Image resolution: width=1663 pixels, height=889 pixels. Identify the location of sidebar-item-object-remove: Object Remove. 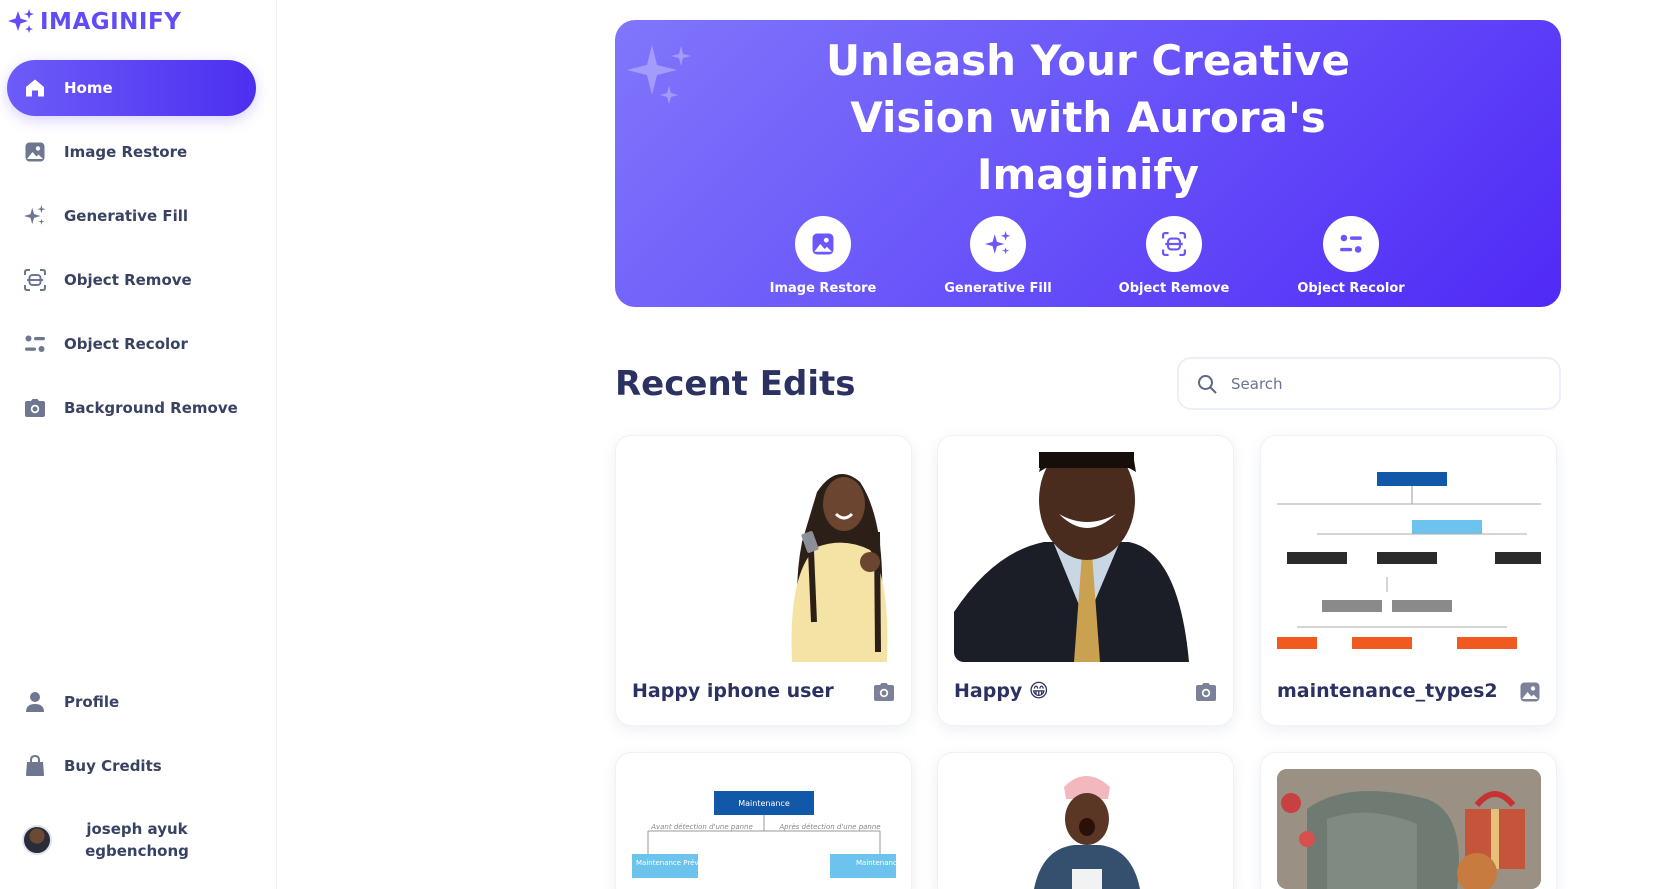
(131, 280).